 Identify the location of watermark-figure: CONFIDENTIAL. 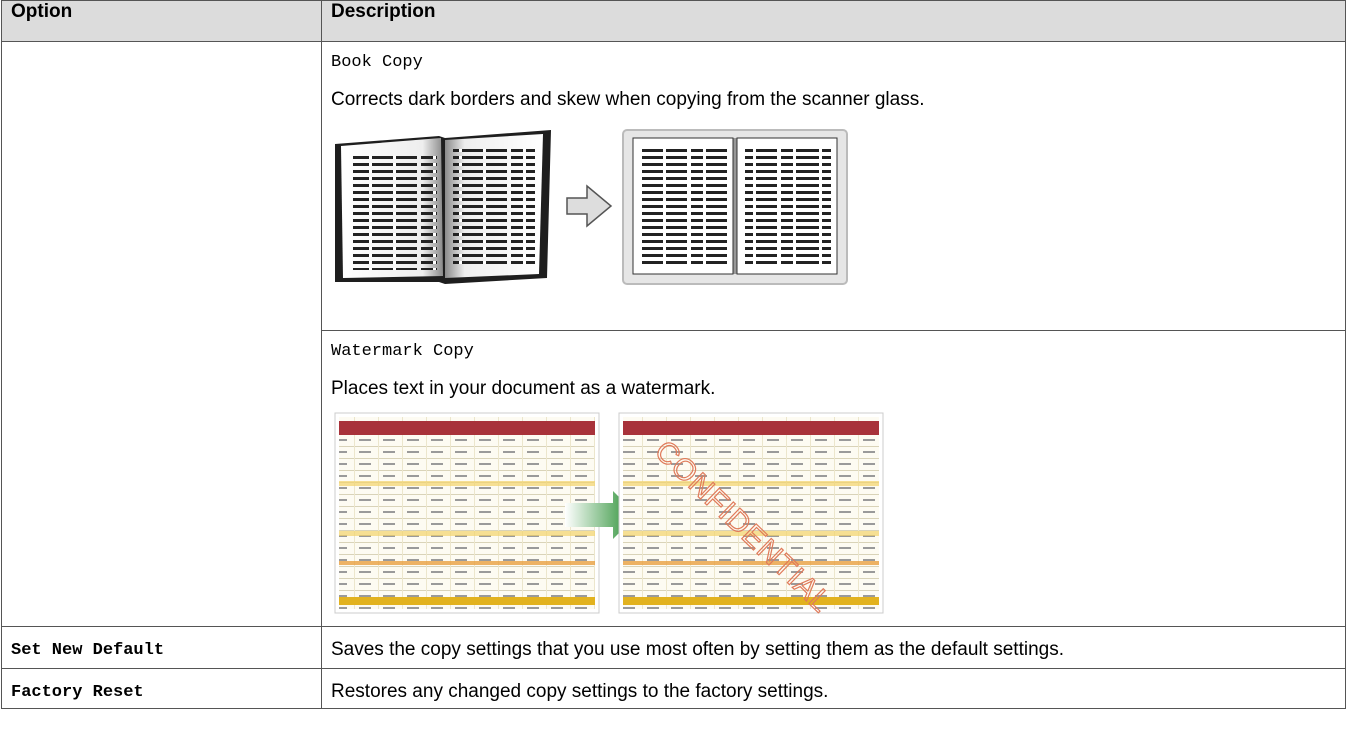
(609, 516).